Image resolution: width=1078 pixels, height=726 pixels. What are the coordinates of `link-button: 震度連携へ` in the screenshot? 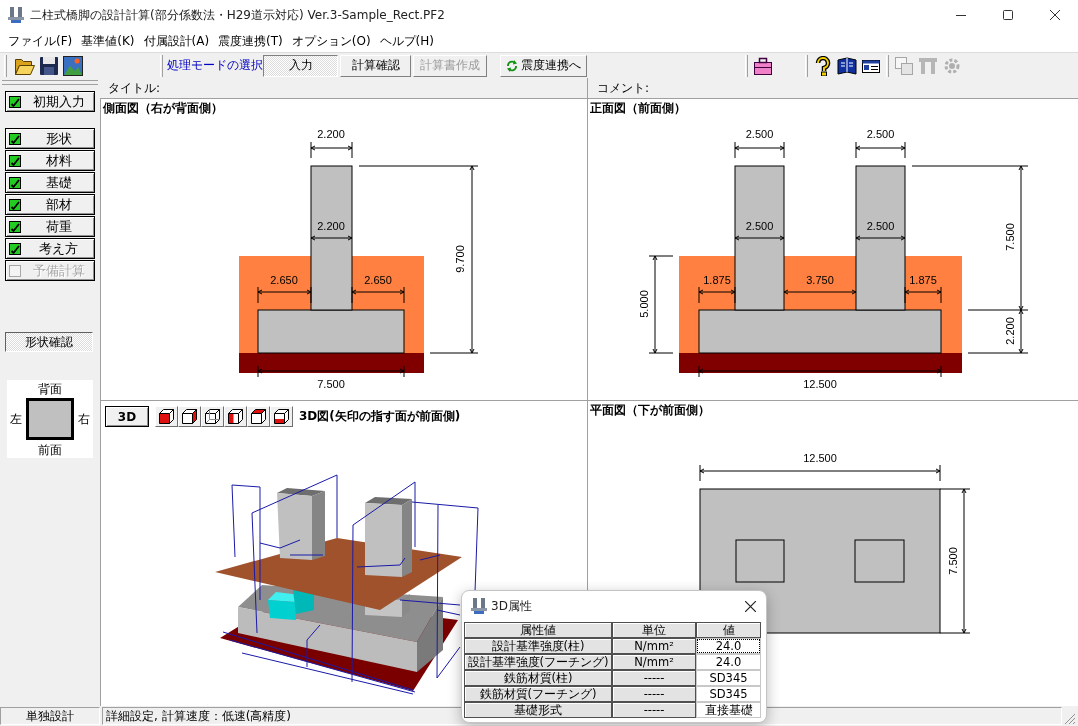 It's located at (543, 65).